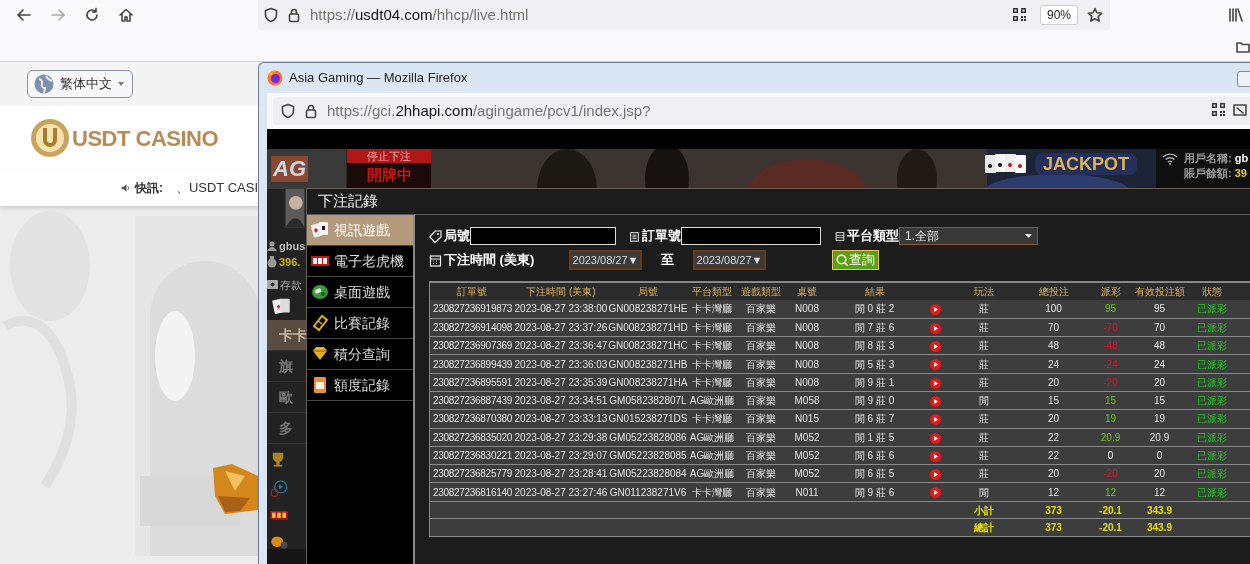 This screenshot has height=564, width=1250. Describe the element at coordinates (1240, 110) in the screenshot. I see `screenshot-icon` at that location.